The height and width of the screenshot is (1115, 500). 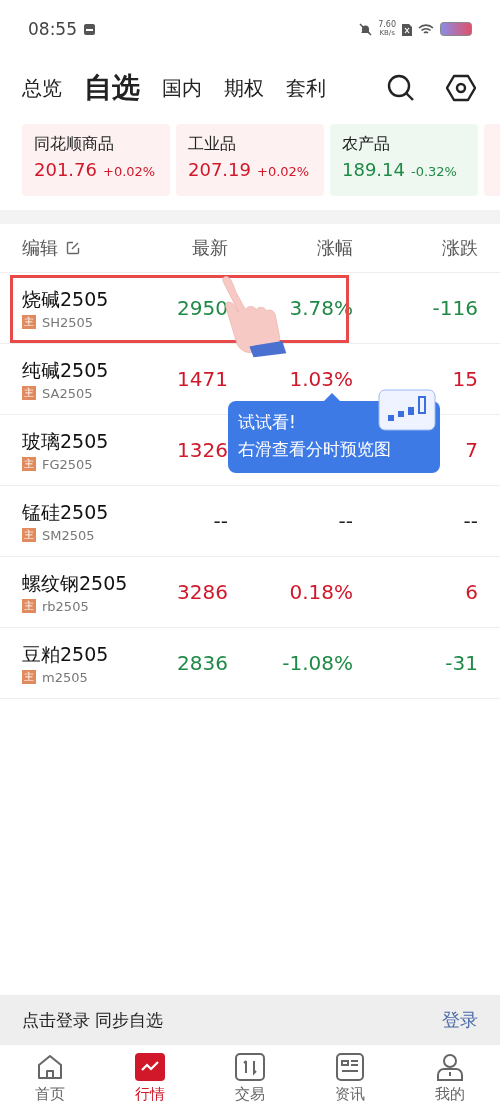 What do you see at coordinates (202, 308) in the screenshot?
I see `latest-price: 2950` at bounding box center [202, 308].